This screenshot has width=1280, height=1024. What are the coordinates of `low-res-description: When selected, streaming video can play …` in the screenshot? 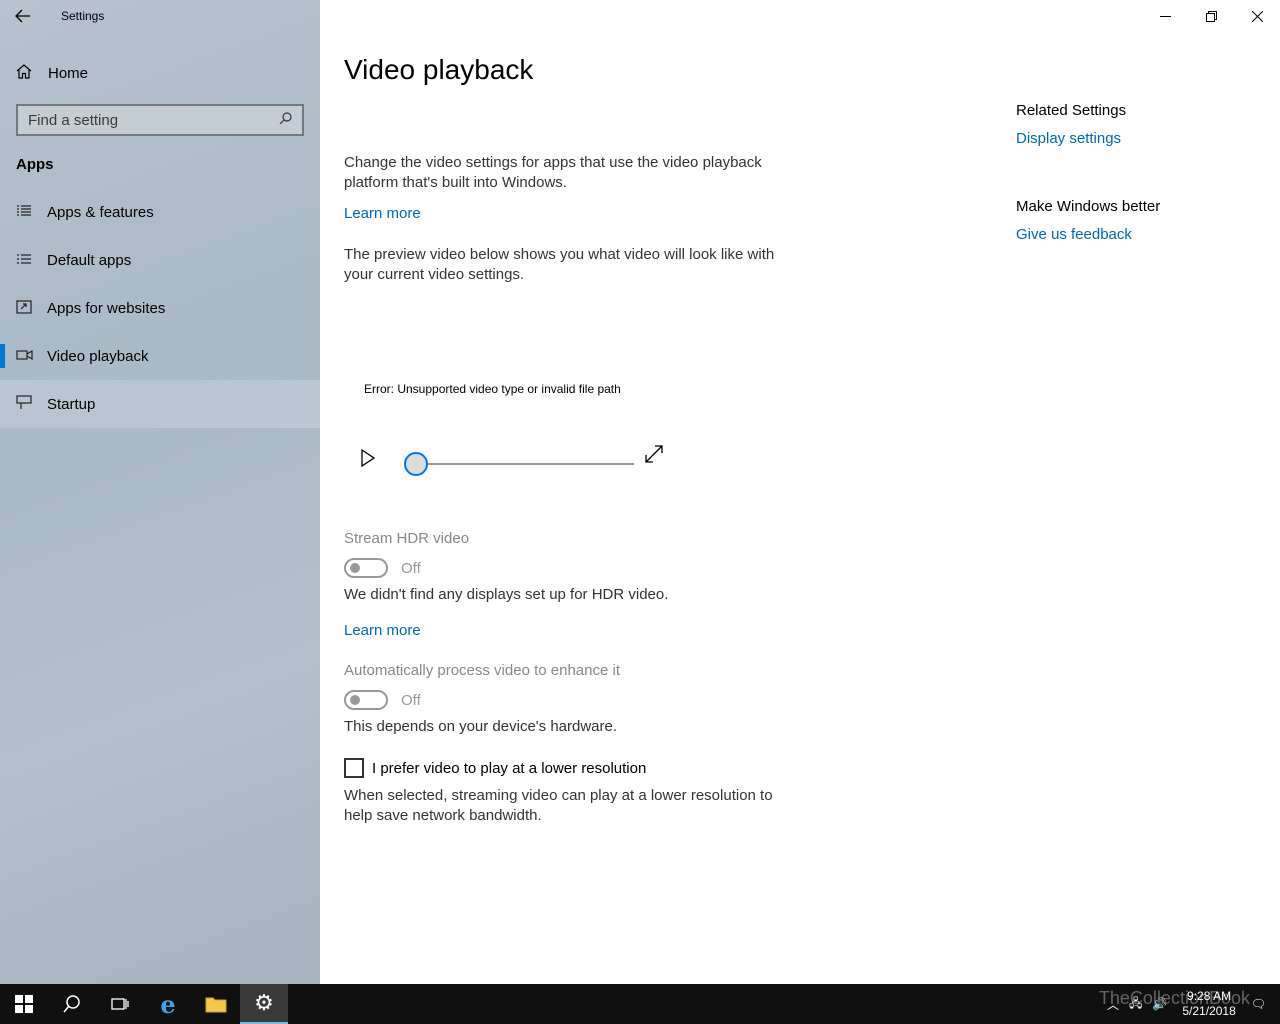 It's located at (558, 805).